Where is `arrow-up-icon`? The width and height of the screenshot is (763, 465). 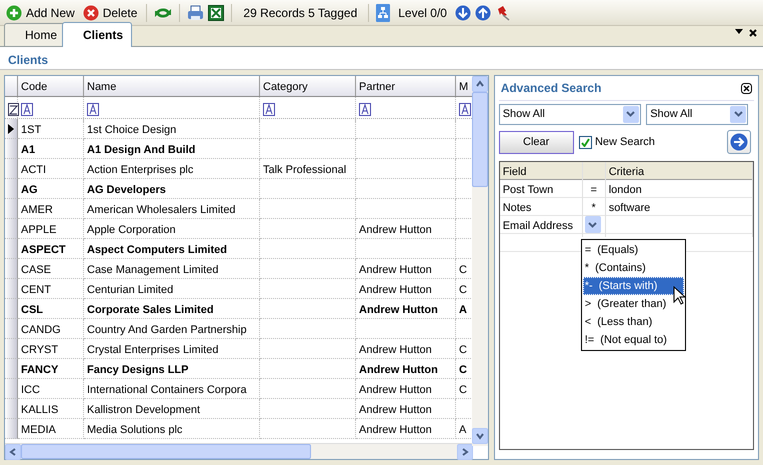 arrow-up-icon is located at coordinates (482, 12).